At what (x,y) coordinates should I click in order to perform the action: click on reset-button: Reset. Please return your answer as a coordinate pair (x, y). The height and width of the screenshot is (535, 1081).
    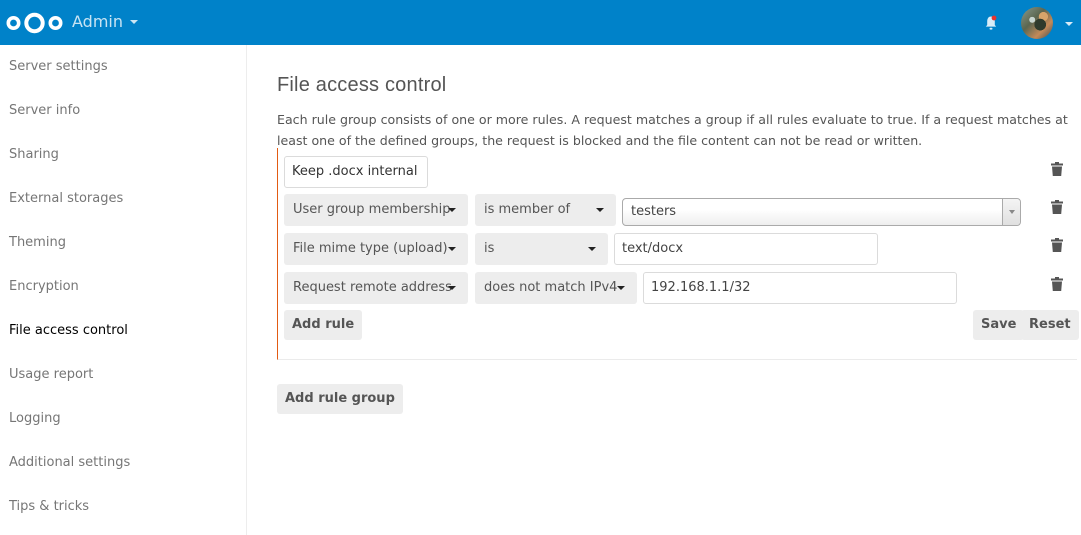
    Looking at the image, I should click on (1050, 325).